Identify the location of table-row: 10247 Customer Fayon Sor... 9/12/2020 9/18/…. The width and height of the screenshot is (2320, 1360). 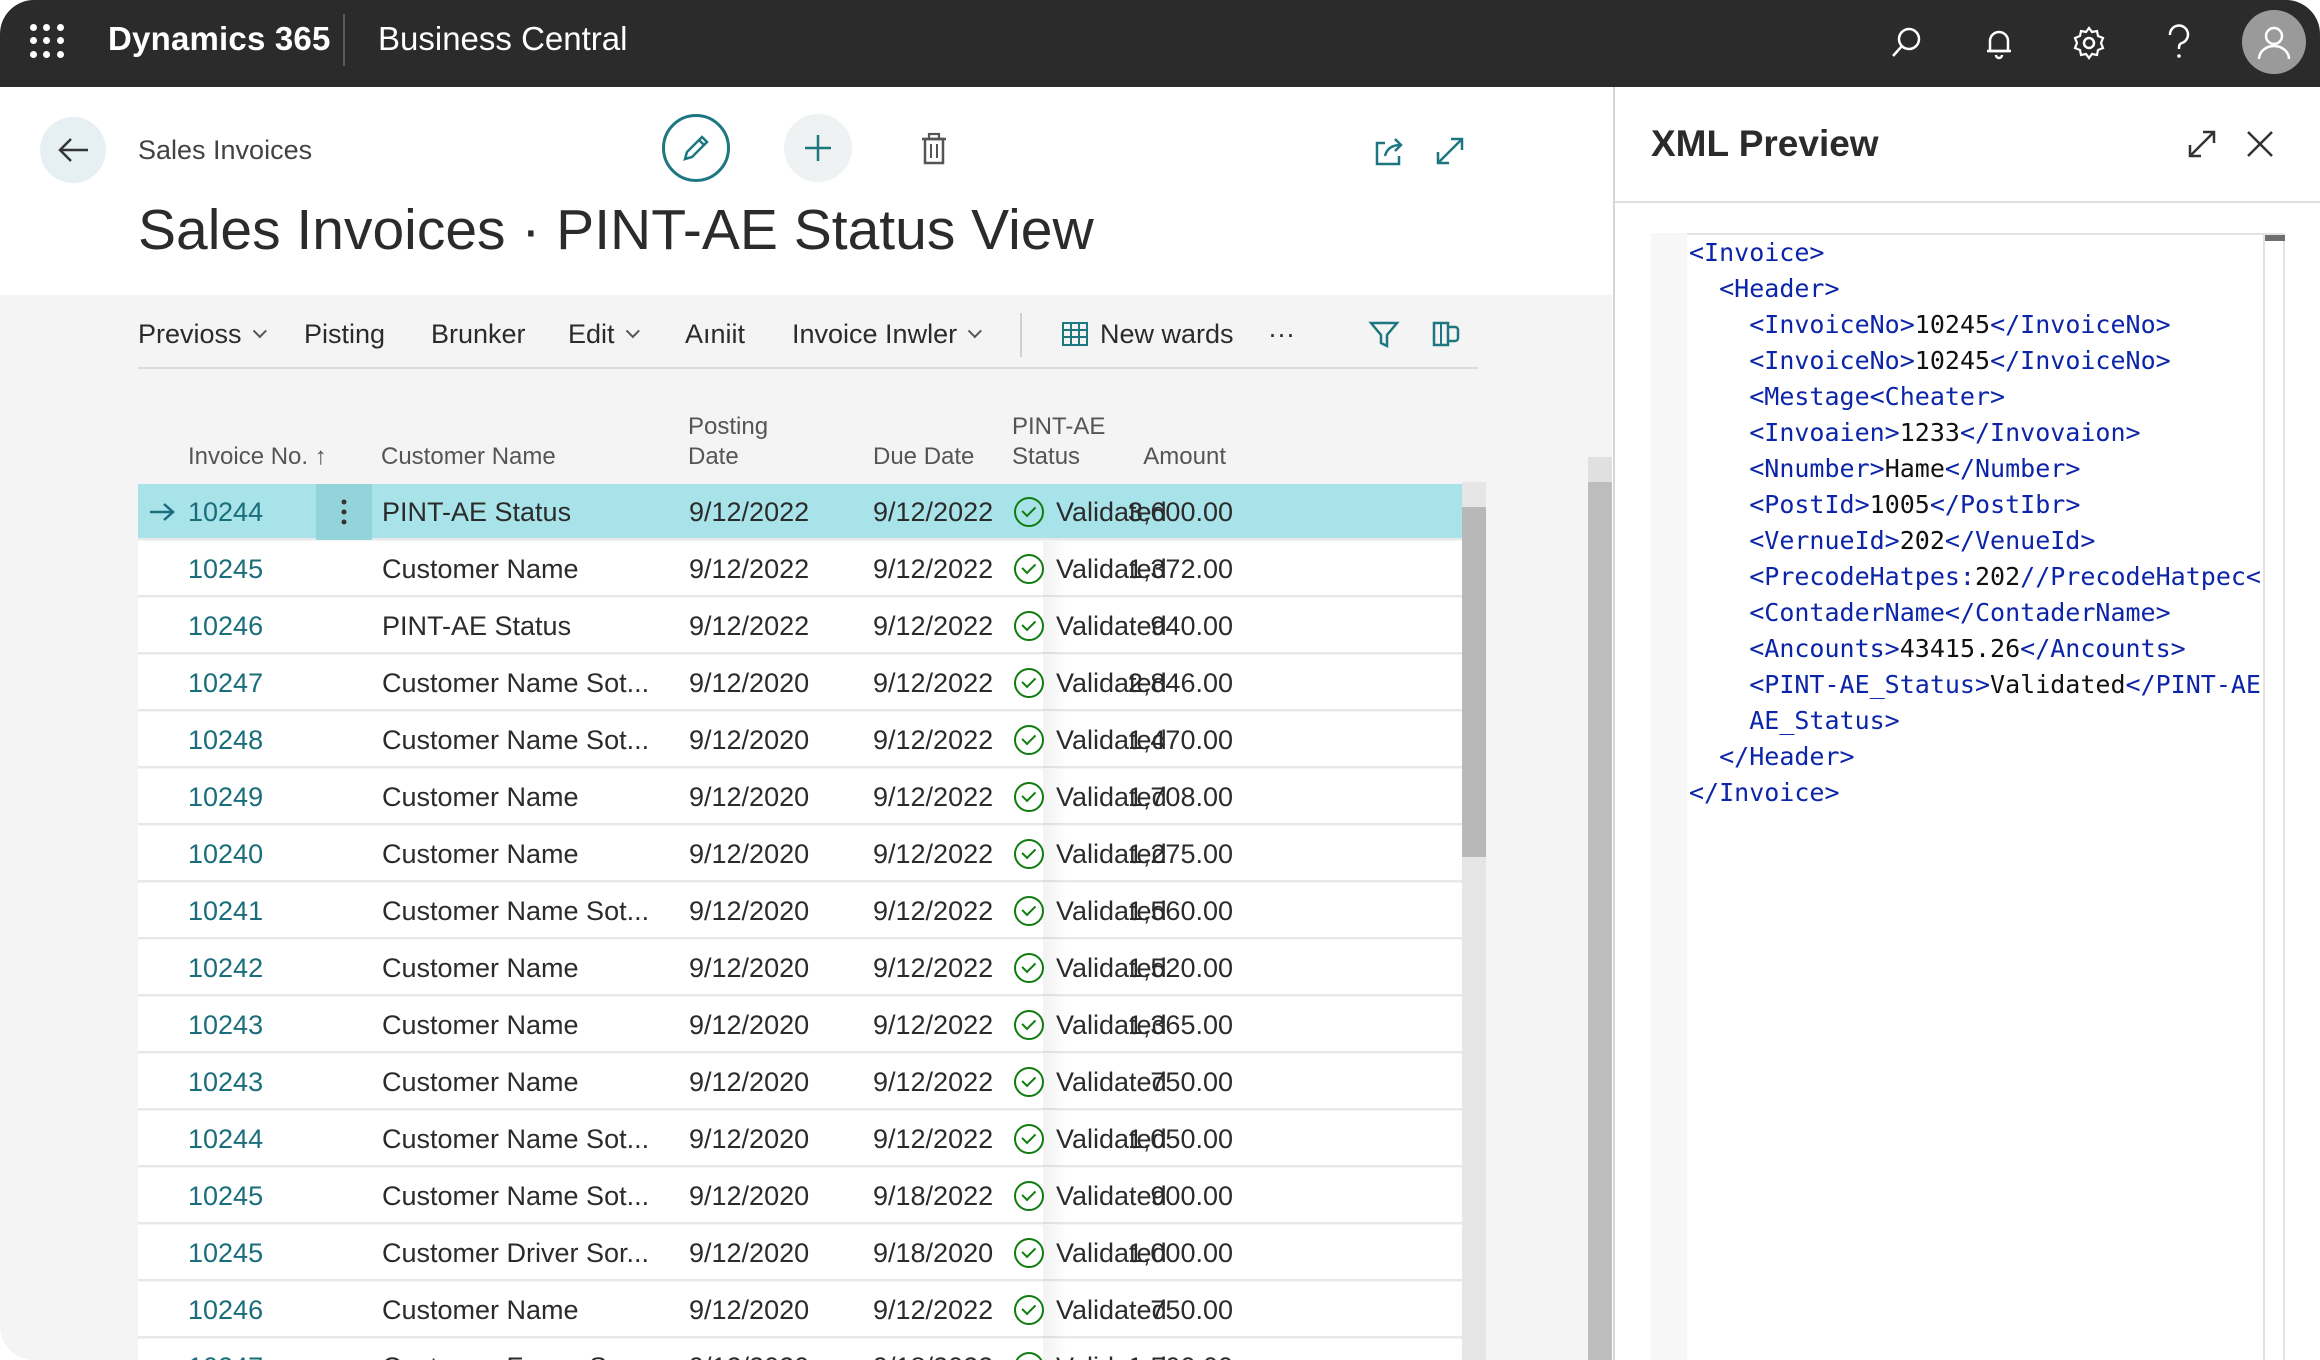
(800, 1349).